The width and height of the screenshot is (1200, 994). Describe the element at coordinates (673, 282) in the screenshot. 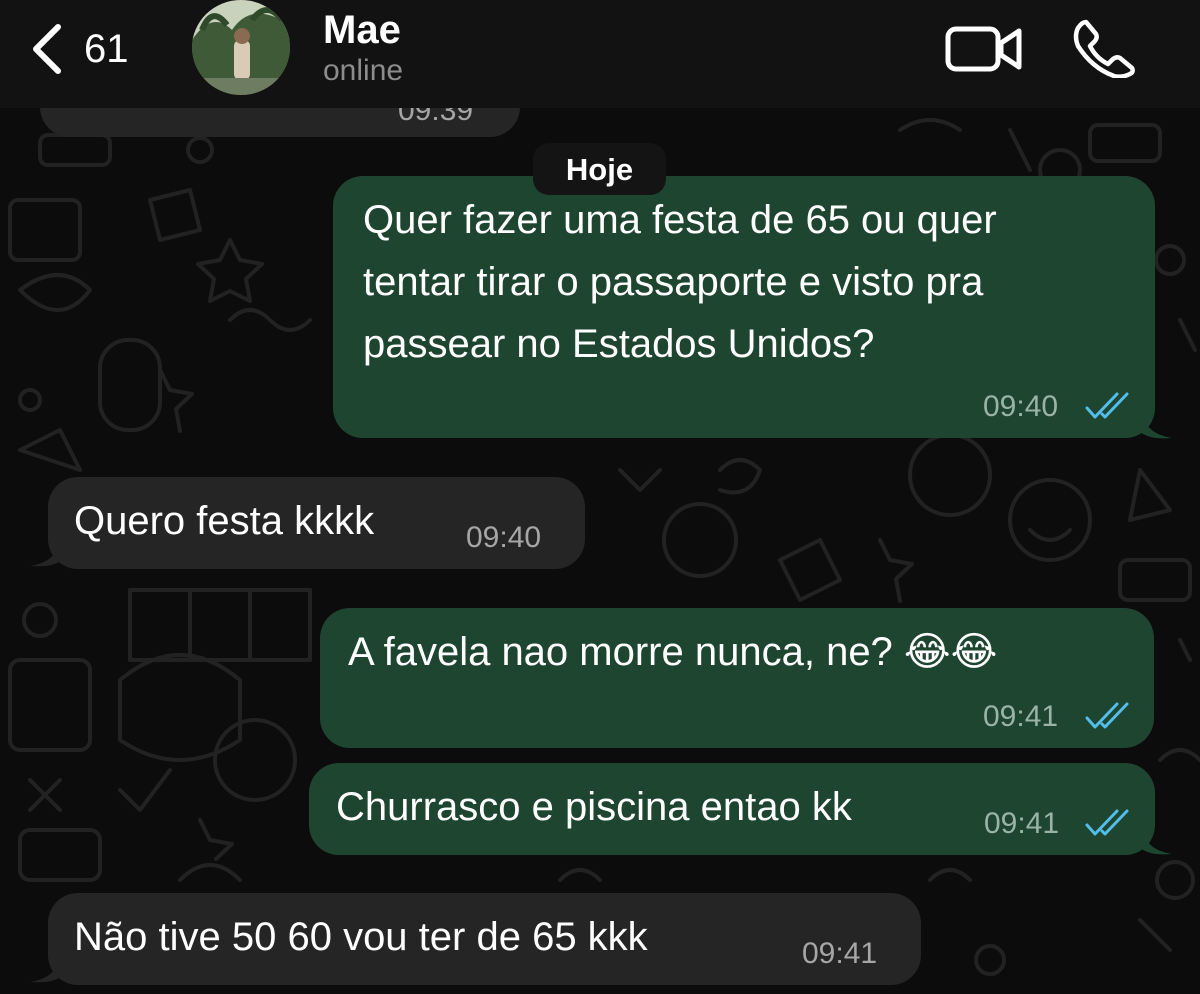

I see `message-text: tentar tirar o passaporte e visto pra` at that location.